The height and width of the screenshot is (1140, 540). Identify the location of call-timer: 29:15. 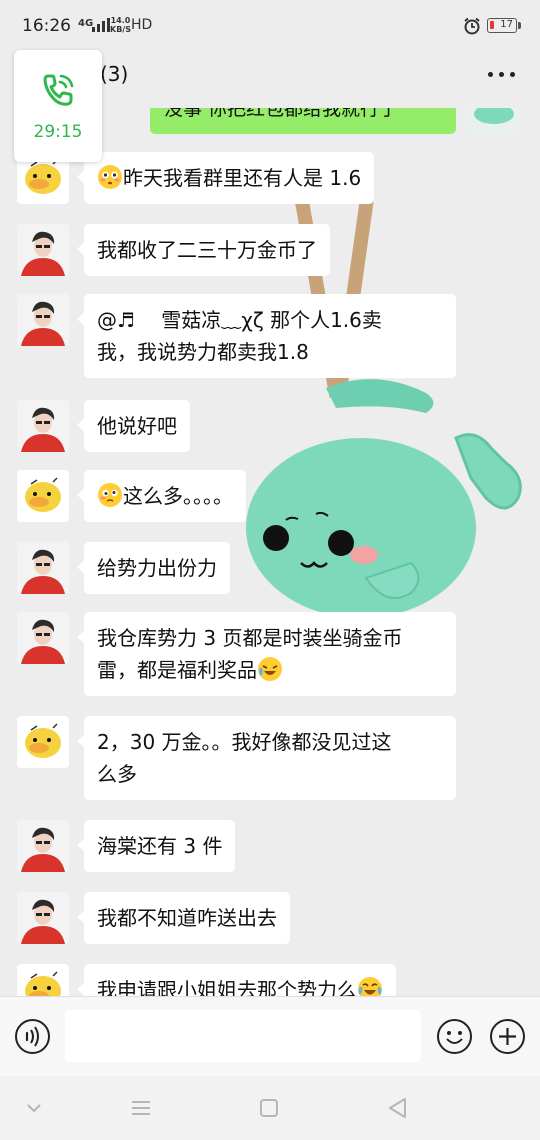
(58, 132).